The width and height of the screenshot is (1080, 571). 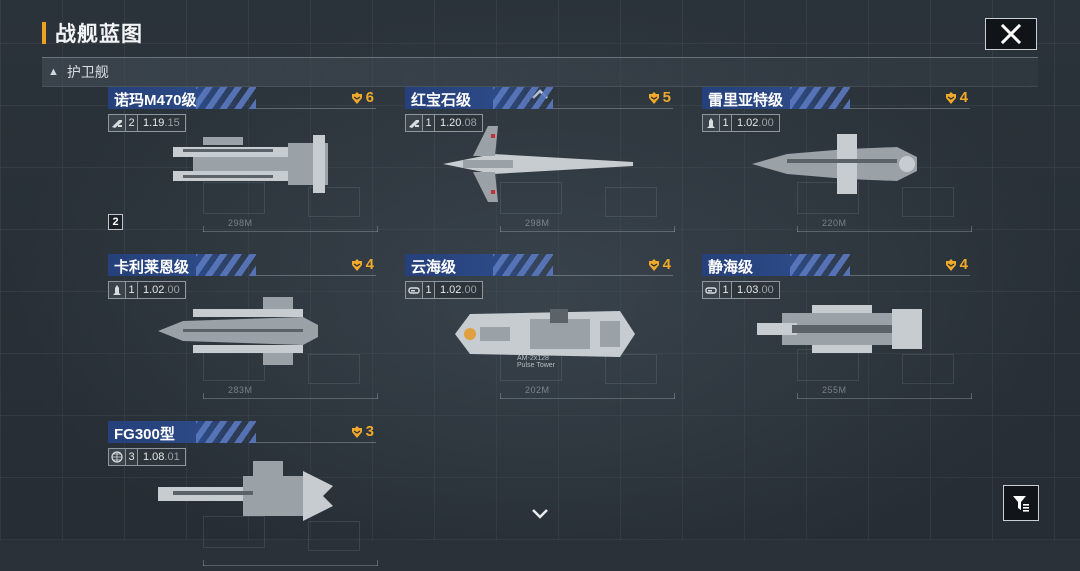 I want to click on ship-length: 283M, so click(x=240, y=390).